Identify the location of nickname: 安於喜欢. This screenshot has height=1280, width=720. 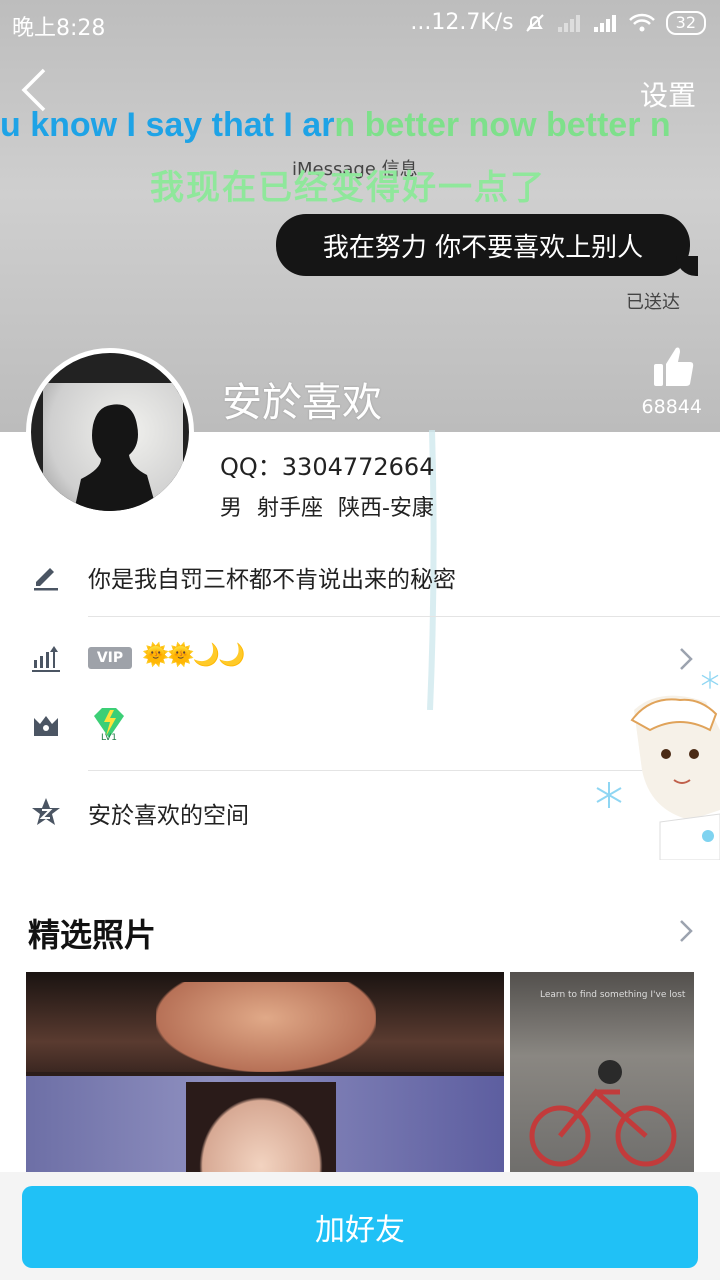
(302, 403).